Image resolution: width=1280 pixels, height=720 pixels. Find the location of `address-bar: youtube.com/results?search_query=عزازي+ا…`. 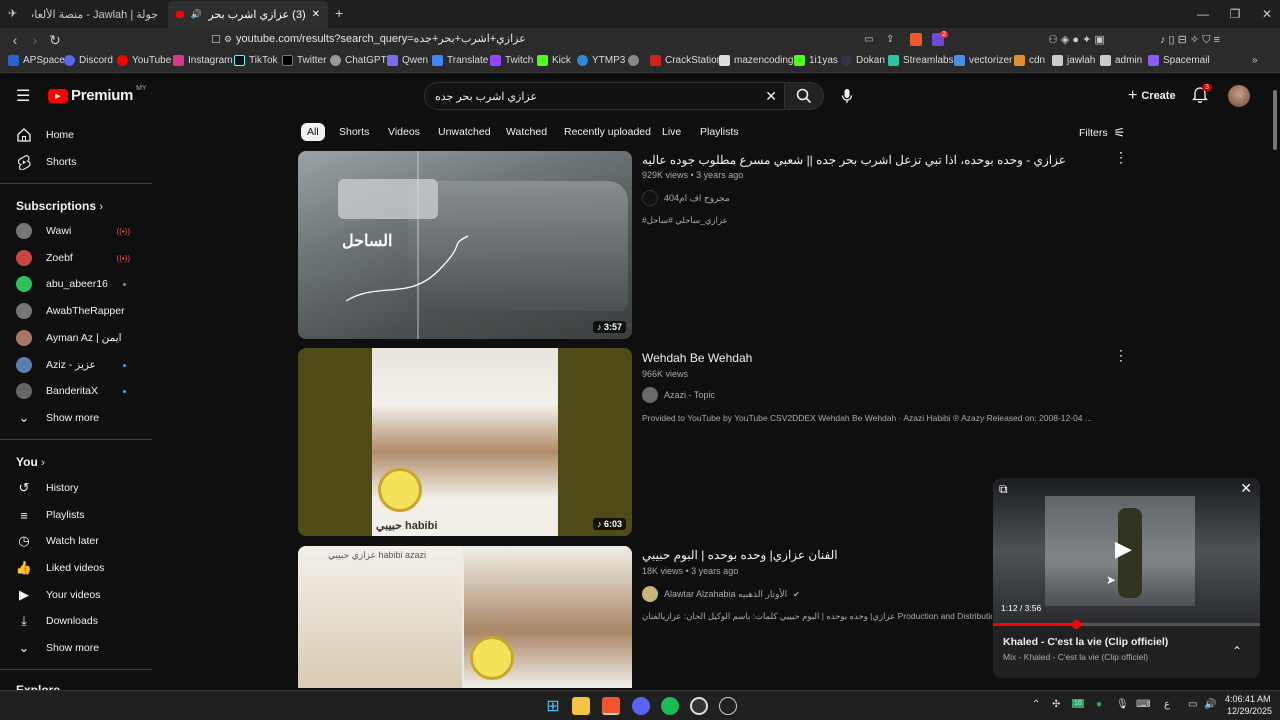

address-bar: youtube.com/results?search_query=عزازي+ا… is located at coordinates (381, 38).